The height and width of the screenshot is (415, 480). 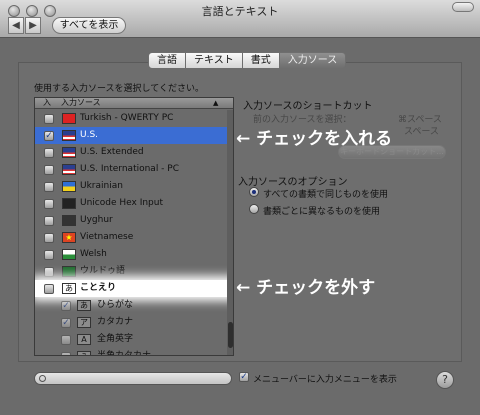 What do you see at coordinates (131, 254) in the screenshot?
I see `list-item: Welsh` at bounding box center [131, 254].